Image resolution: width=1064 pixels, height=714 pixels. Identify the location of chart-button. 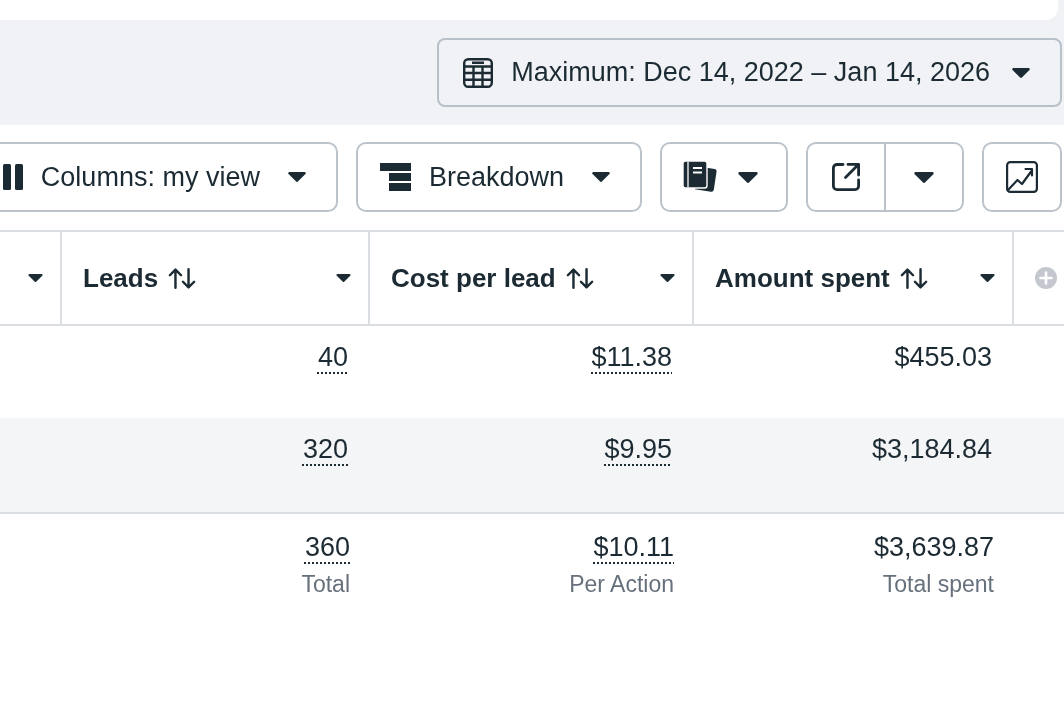
(1022, 177).